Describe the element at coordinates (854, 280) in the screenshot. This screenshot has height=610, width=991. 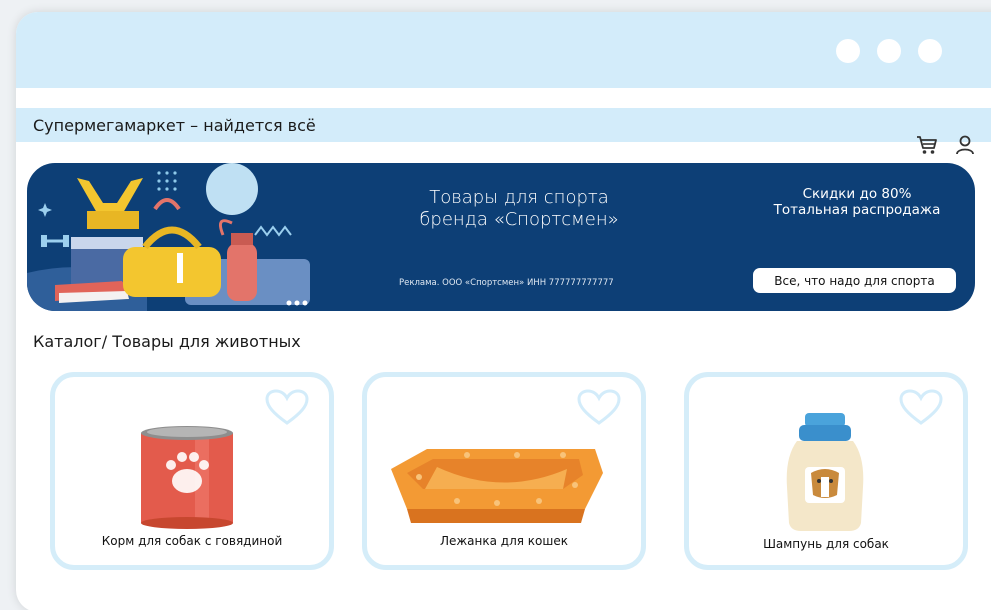
I see `banner-cta-button: Все, что надо для спорта` at that location.